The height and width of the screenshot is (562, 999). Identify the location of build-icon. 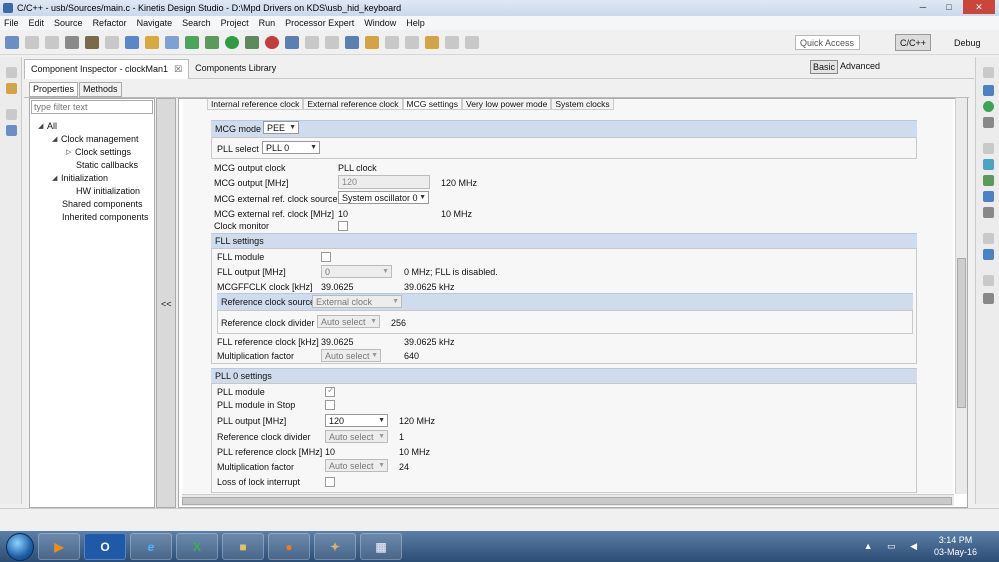
(92, 42).